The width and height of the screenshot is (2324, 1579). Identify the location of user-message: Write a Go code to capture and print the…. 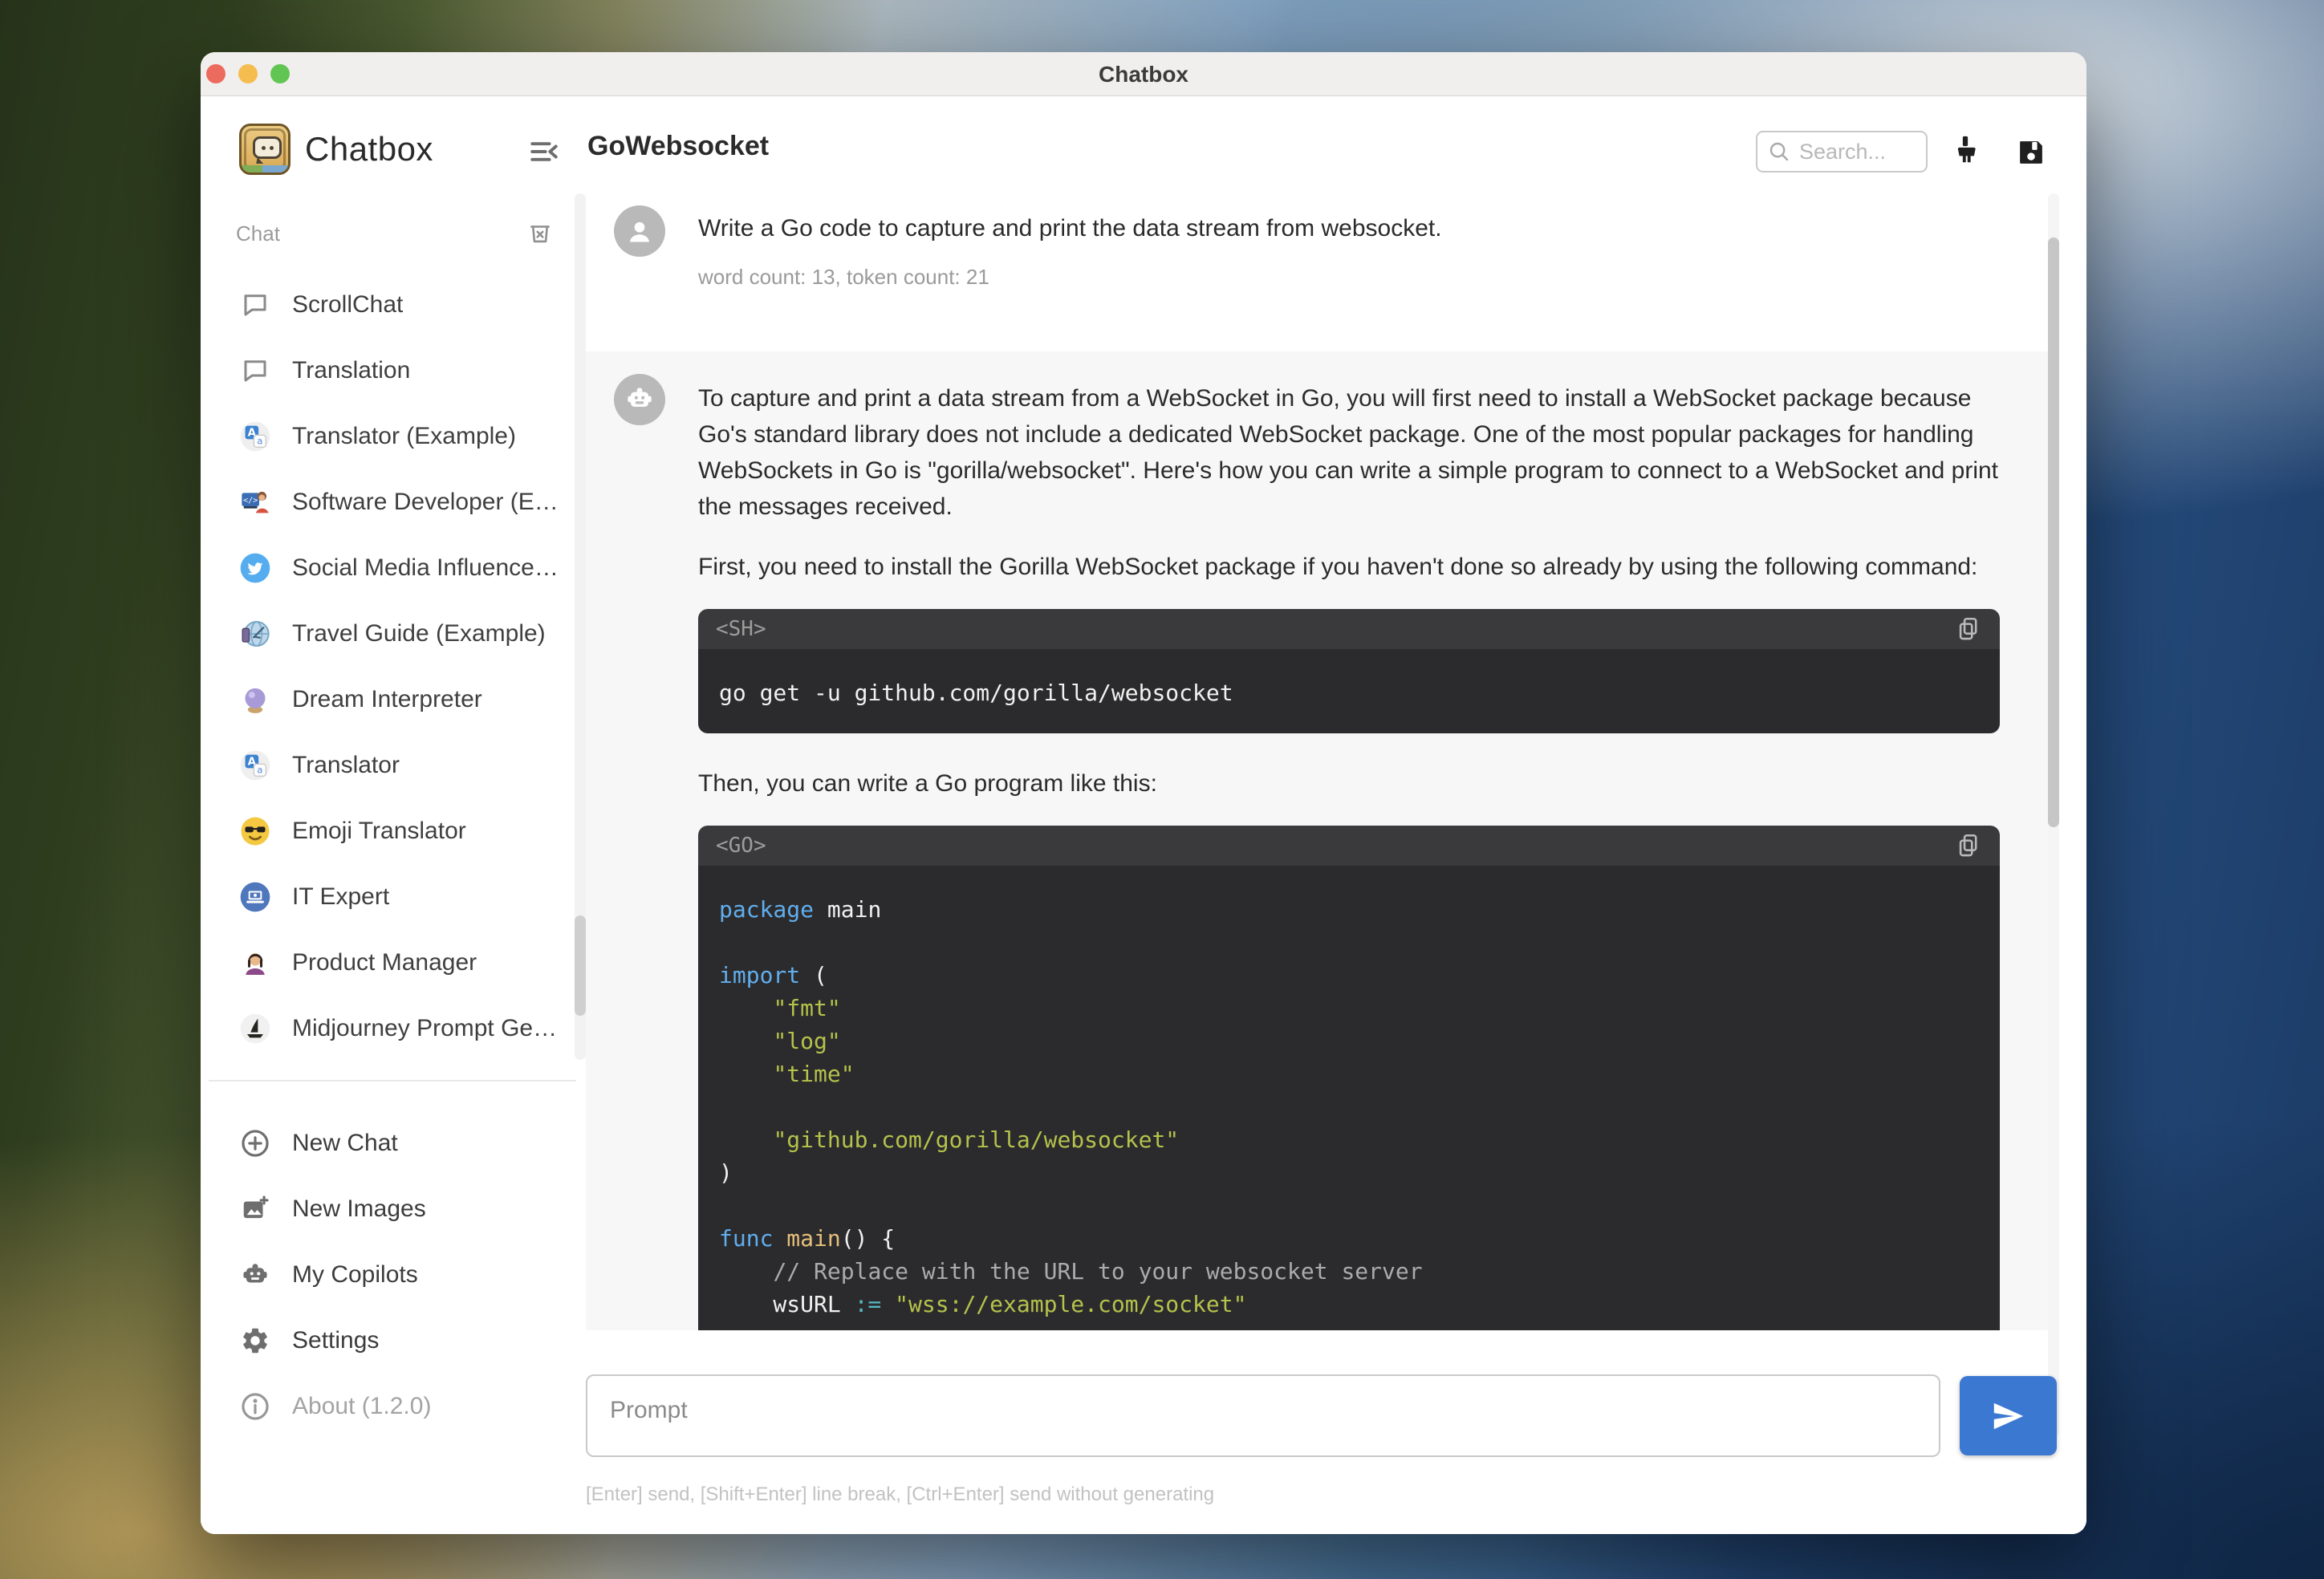
(1317, 272).